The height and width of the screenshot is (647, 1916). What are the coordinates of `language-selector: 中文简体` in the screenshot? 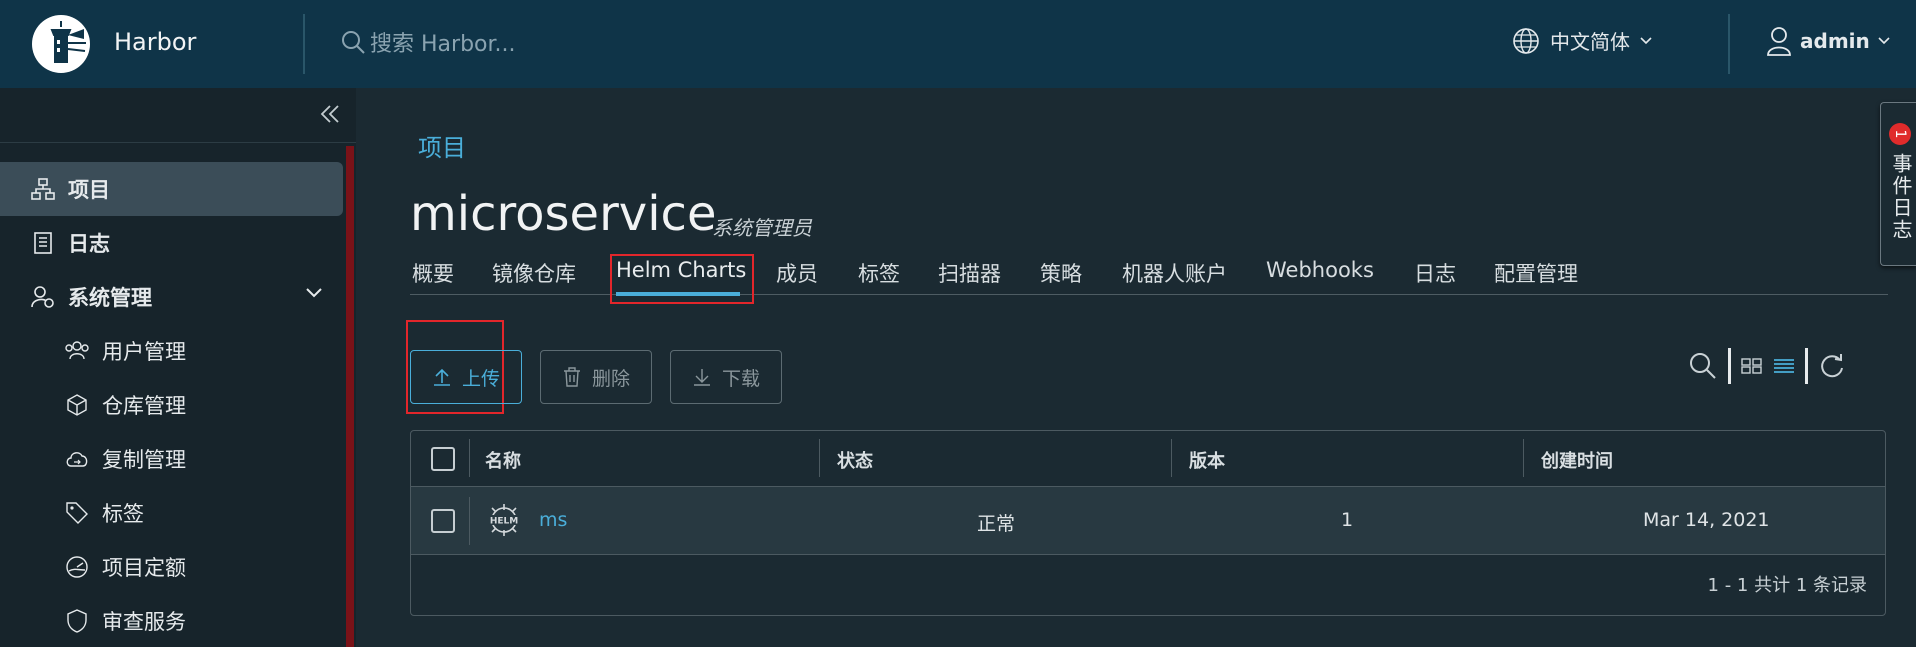 It's located at (1582, 40).